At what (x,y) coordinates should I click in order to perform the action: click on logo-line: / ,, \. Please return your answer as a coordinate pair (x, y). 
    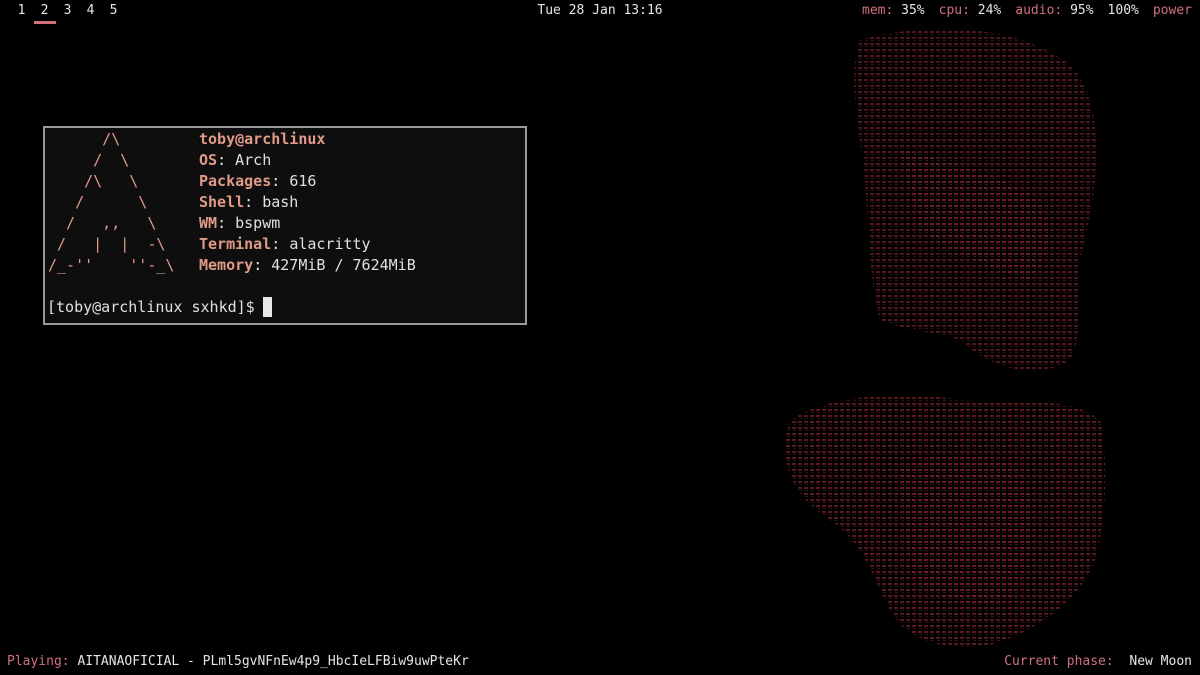
    Looking at the image, I should click on (102, 223).